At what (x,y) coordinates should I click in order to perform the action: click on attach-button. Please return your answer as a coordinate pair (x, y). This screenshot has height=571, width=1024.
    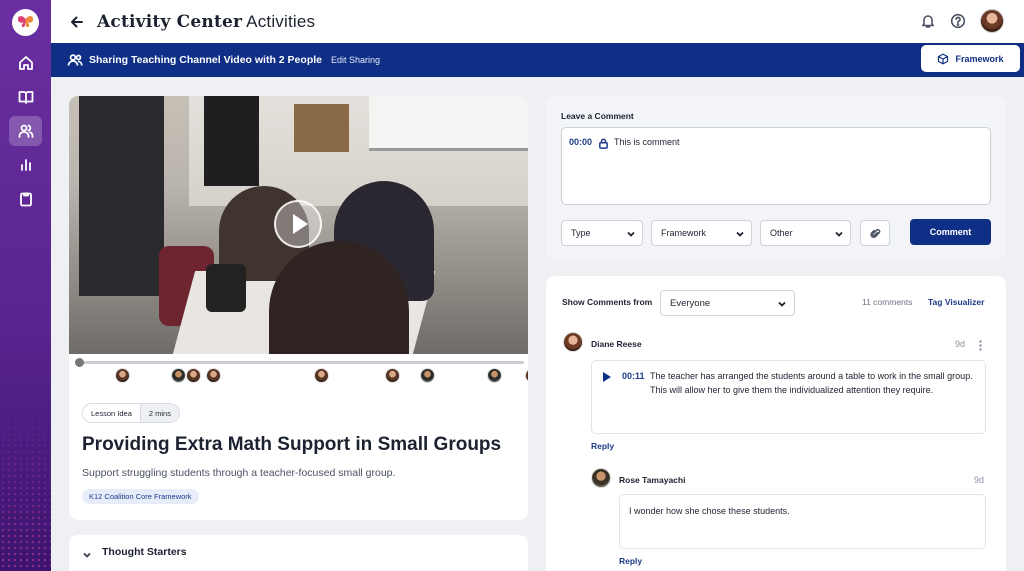
    Looking at the image, I should click on (875, 233).